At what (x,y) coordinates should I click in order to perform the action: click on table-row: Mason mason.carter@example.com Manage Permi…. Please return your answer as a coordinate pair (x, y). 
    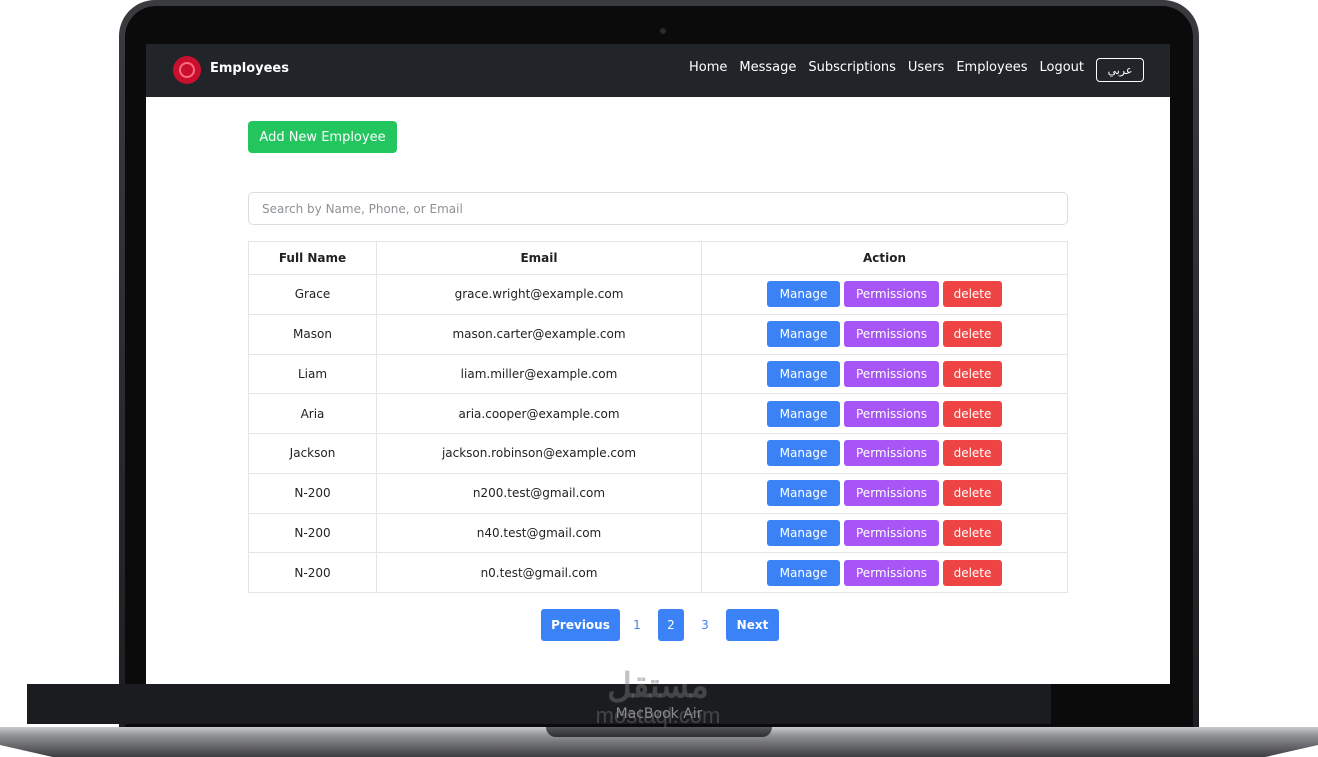
    Looking at the image, I should click on (658, 334).